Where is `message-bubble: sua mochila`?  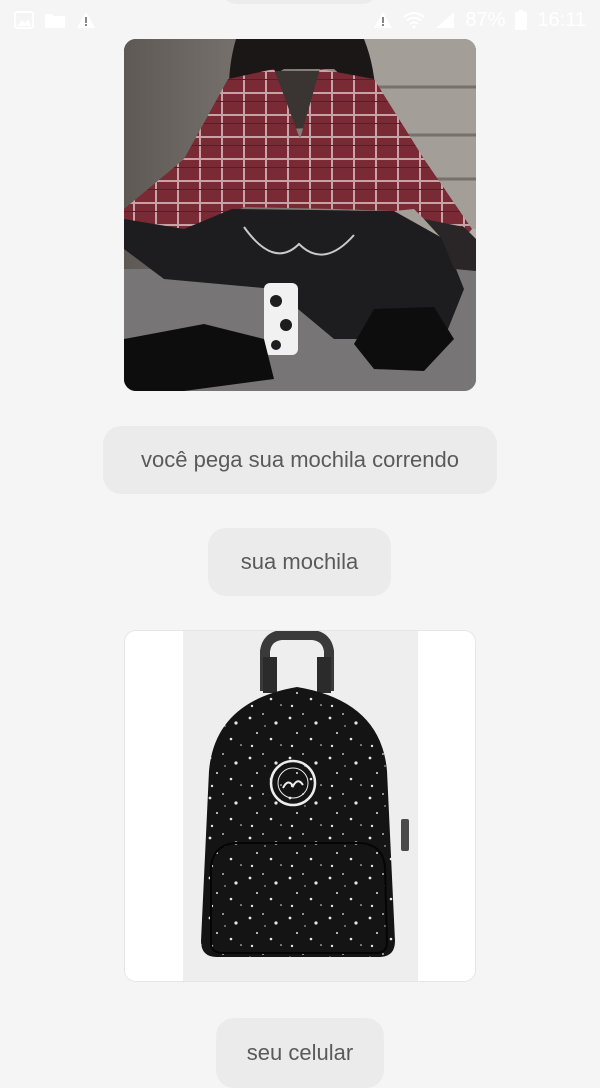
message-bubble: sua mochila is located at coordinates (299, 562).